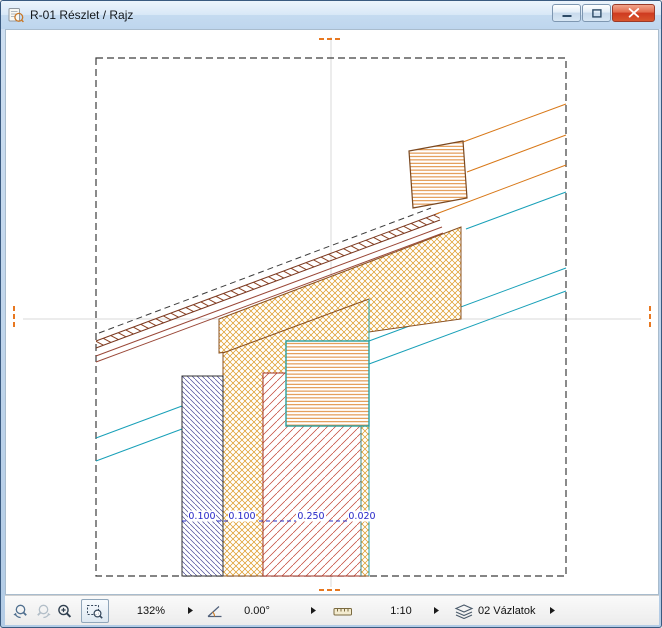 This screenshot has height=628, width=662. I want to click on maximize-icon, so click(596, 13).